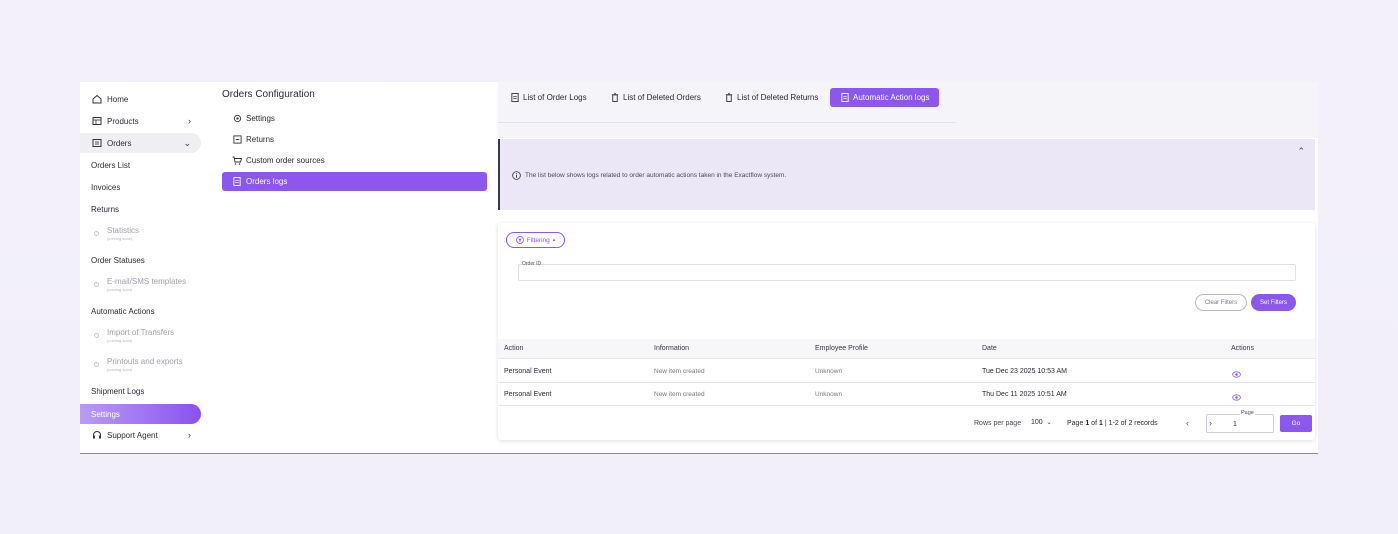 The width and height of the screenshot is (1398, 534). What do you see at coordinates (97, 435) in the screenshot?
I see `headset-icon` at bounding box center [97, 435].